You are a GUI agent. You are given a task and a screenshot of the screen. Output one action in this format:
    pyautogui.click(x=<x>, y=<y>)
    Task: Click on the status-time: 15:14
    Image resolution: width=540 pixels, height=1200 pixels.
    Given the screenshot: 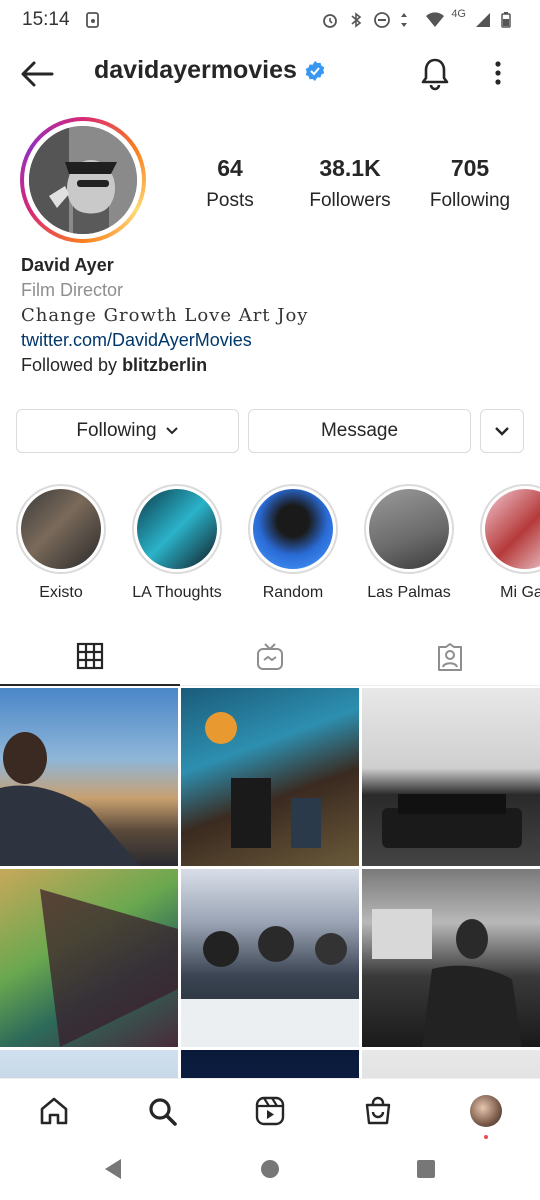 What is the action you would take?
    pyautogui.click(x=46, y=19)
    